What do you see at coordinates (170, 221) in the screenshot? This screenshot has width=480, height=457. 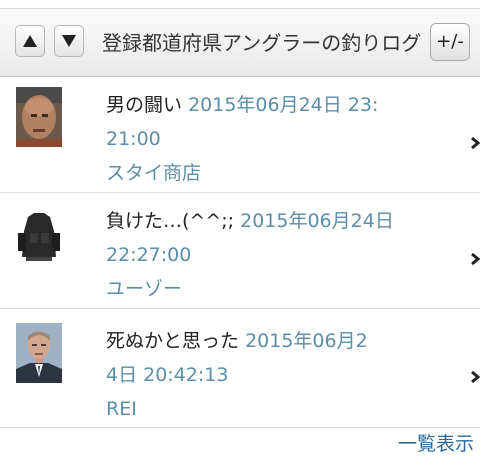 I see `post-title: 負けた…(^^;;` at bounding box center [170, 221].